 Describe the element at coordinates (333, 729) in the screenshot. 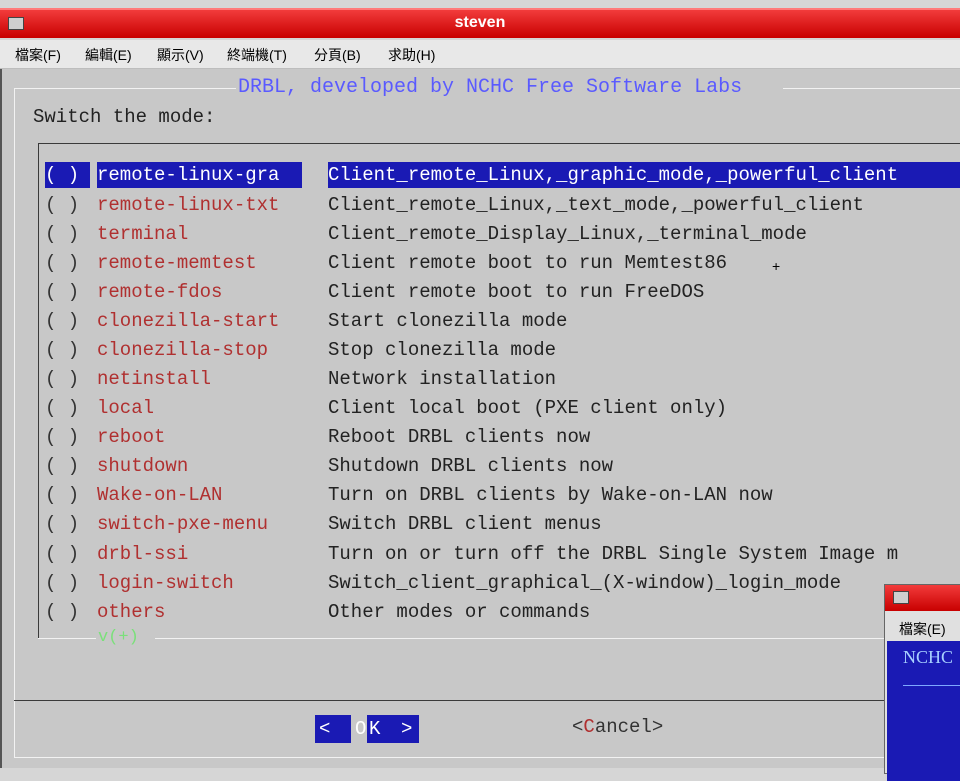

I see `ok-left-bracket: <` at that location.